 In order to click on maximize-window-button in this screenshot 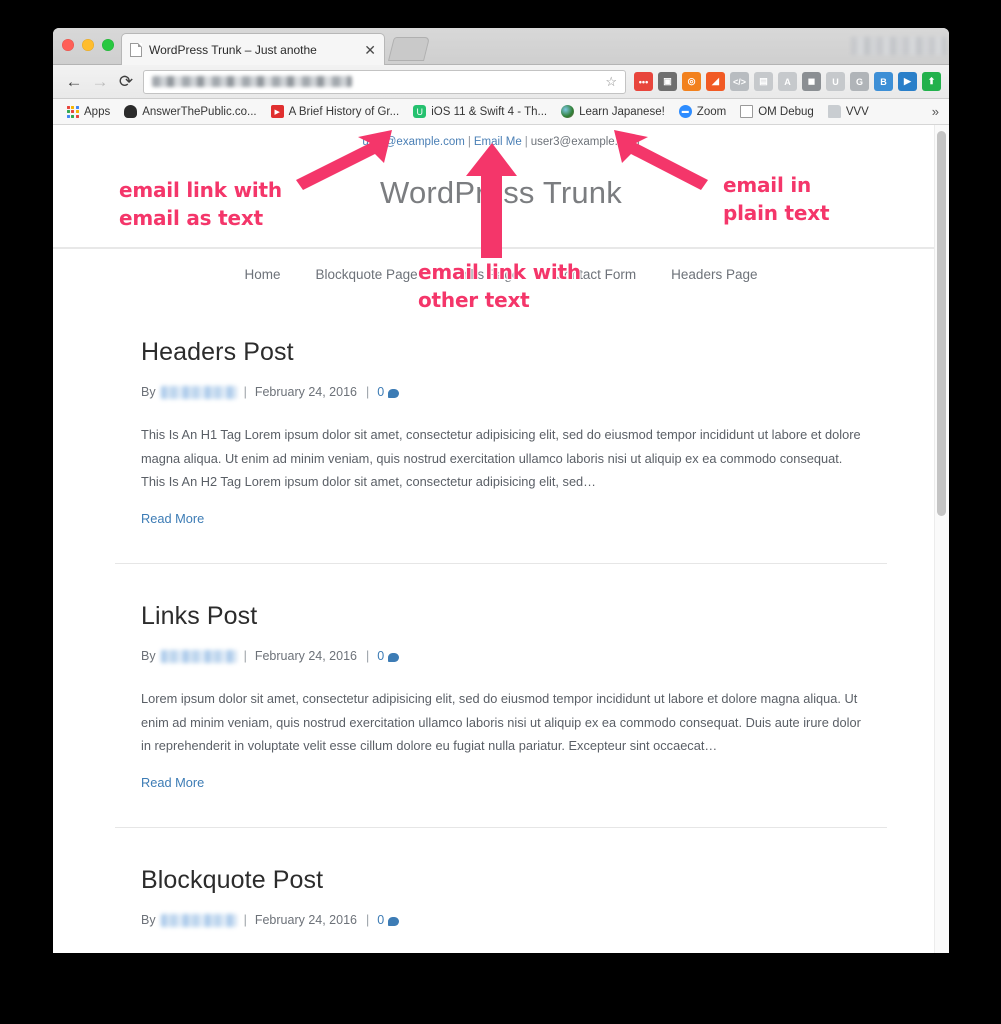, I will do `click(108, 45)`.